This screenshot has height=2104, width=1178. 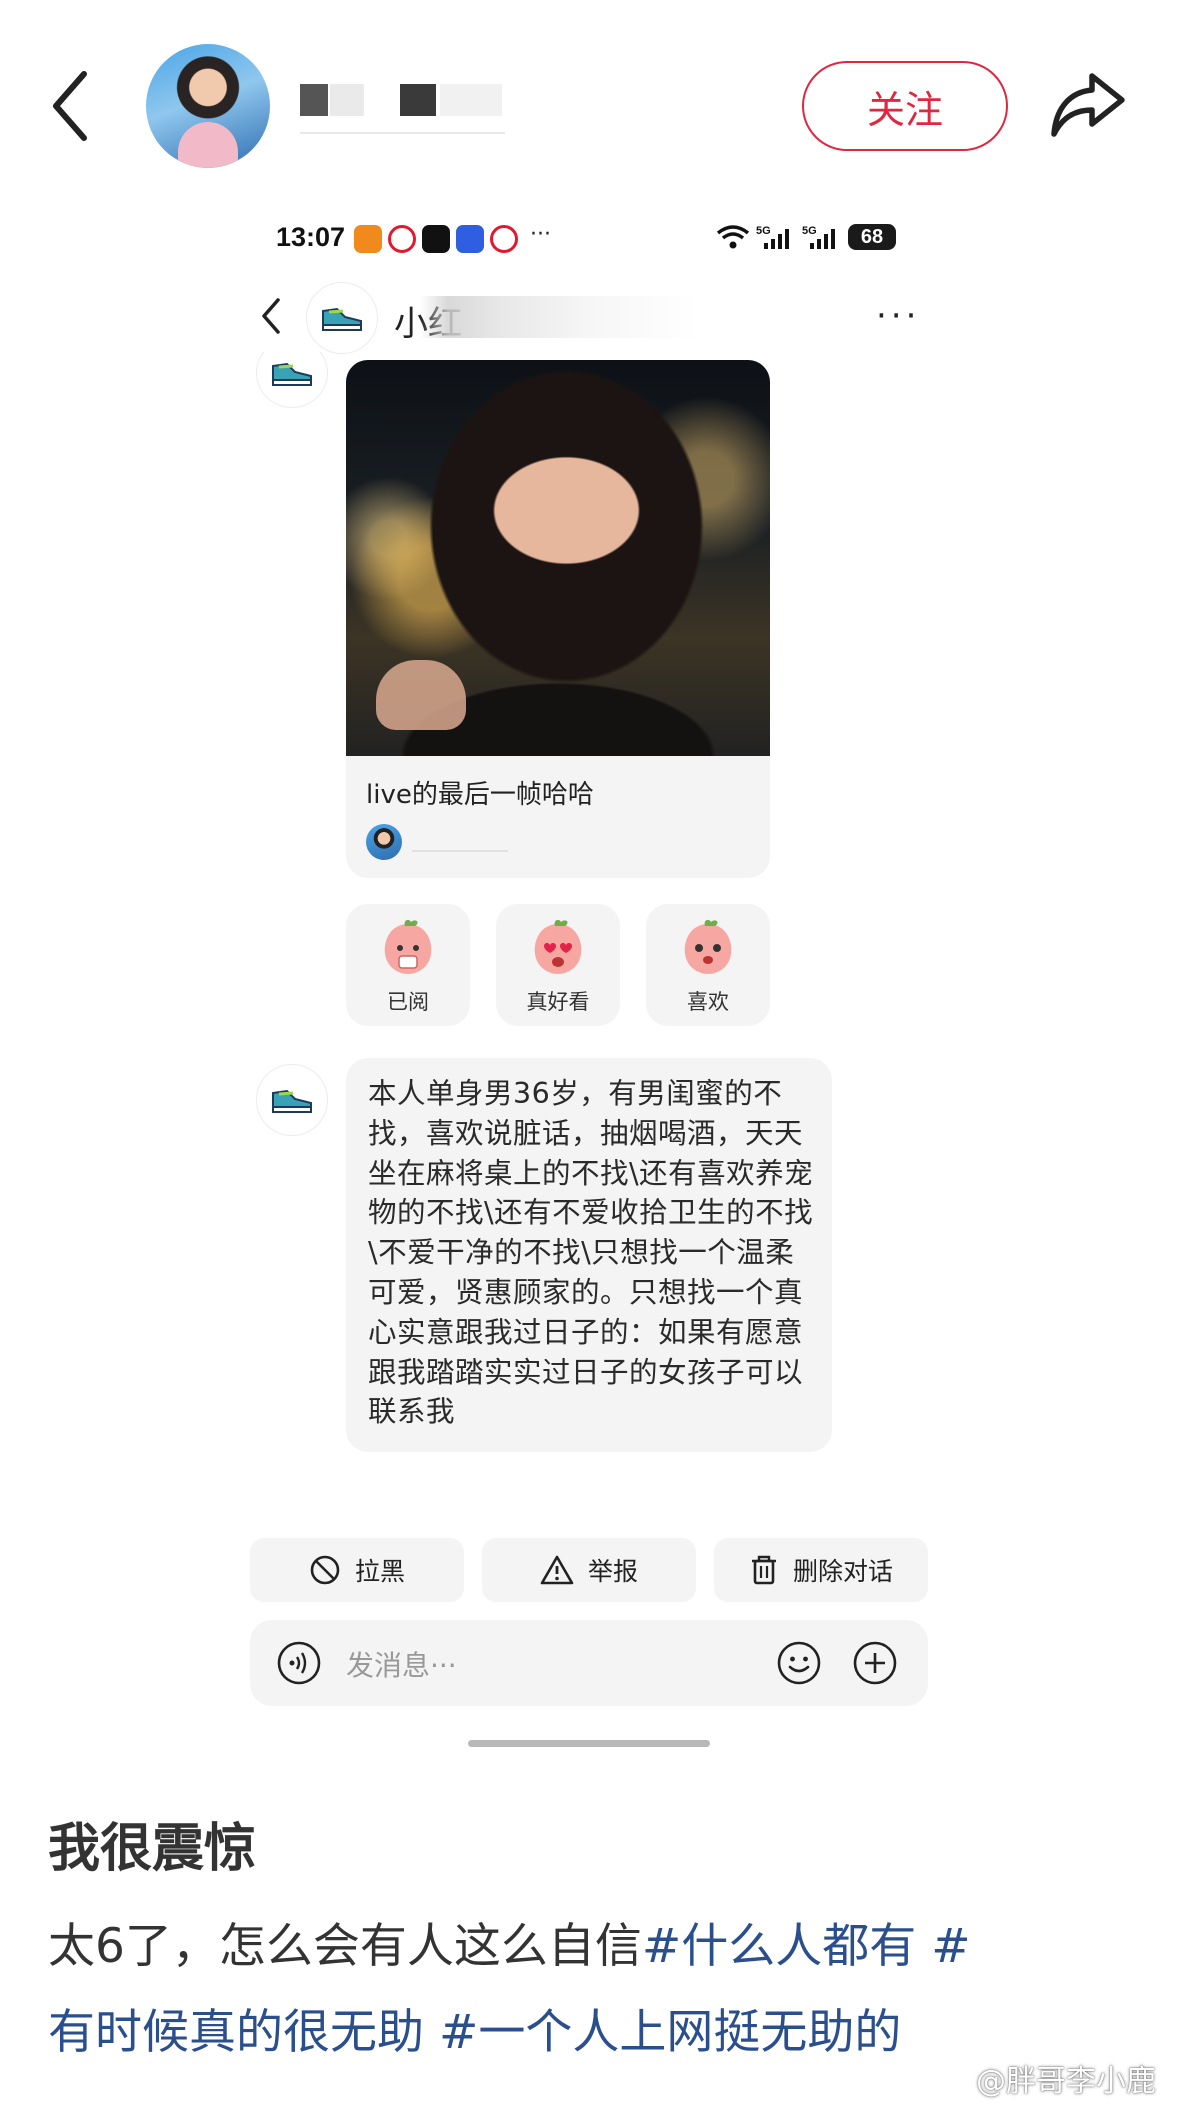 What do you see at coordinates (799, 1663) in the screenshot?
I see `emoji-icon` at bounding box center [799, 1663].